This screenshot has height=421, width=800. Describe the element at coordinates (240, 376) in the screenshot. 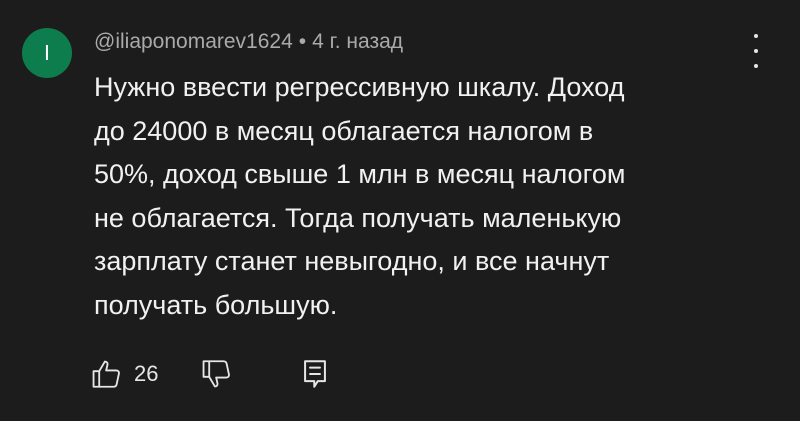

I see `comment-actions: 26` at that location.